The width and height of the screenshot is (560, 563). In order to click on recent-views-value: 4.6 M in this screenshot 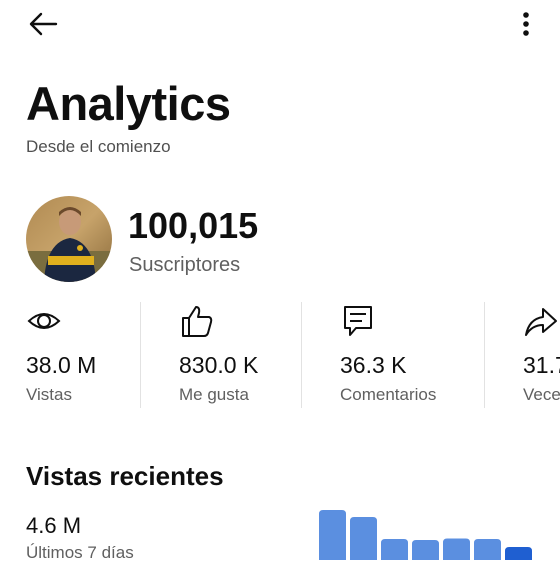, I will do `click(54, 525)`.